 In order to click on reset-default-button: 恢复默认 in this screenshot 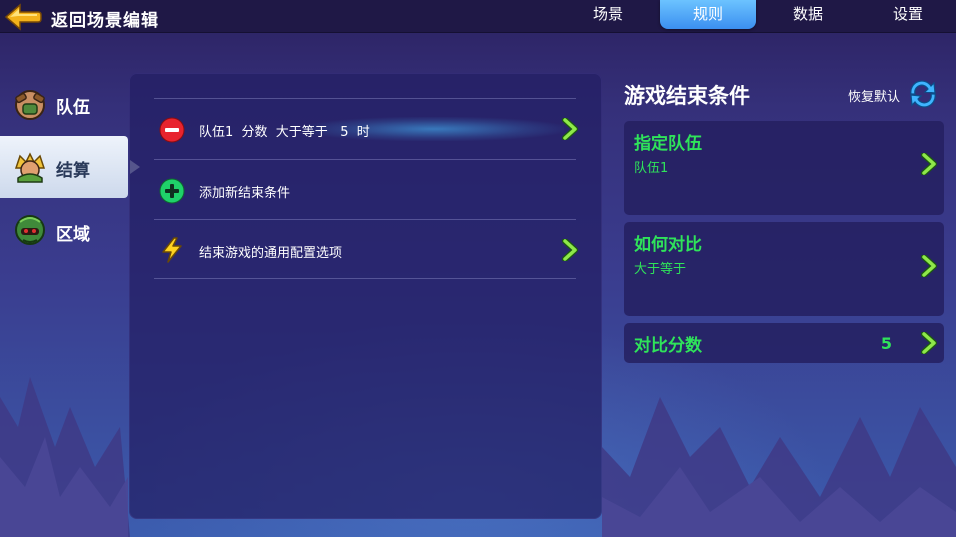, I will do `click(896, 94)`.